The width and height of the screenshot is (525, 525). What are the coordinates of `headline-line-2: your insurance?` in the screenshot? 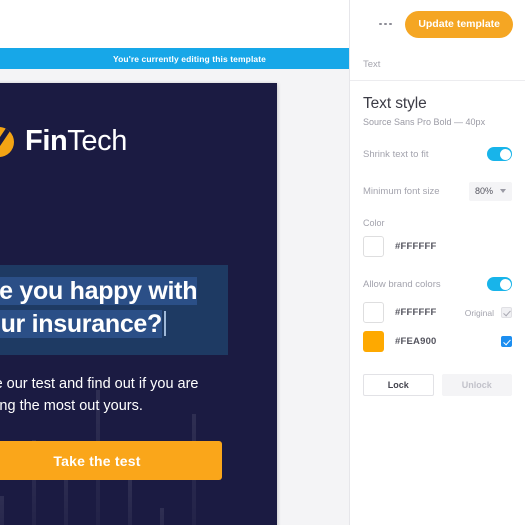 It's located at (114, 324).